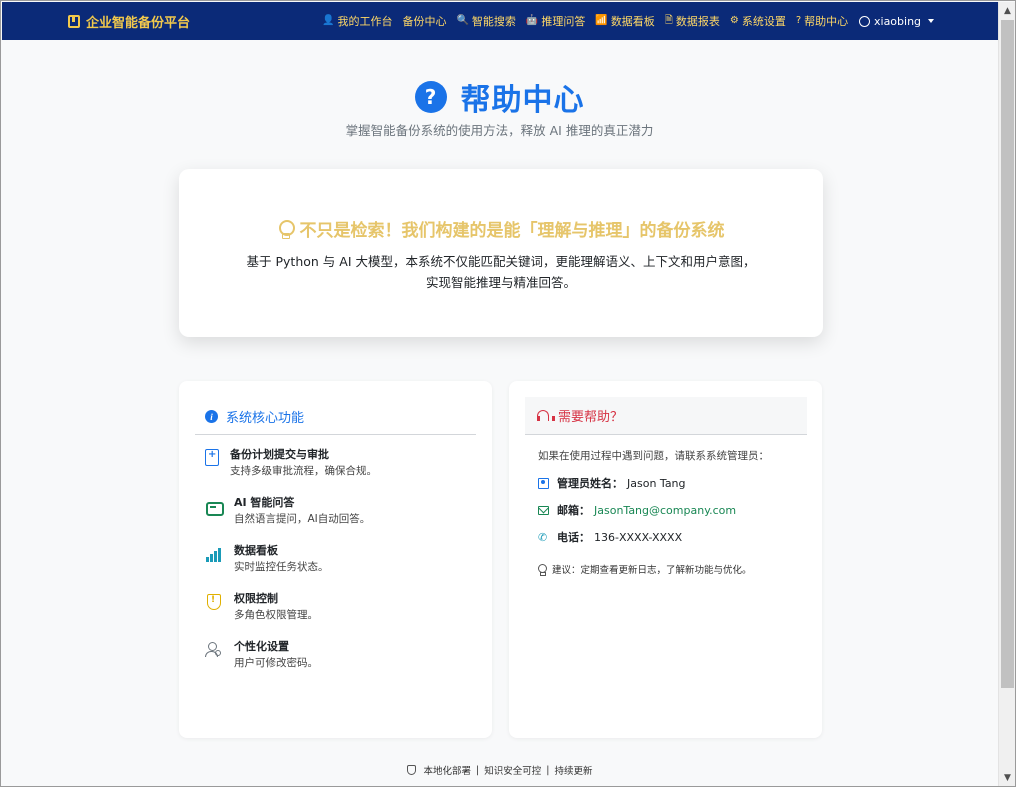 The height and width of the screenshot is (787, 1016). What do you see at coordinates (601, 20) in the screenshot?
I see `bar-chart-icon: 📶` at bounding box center [601, 20].